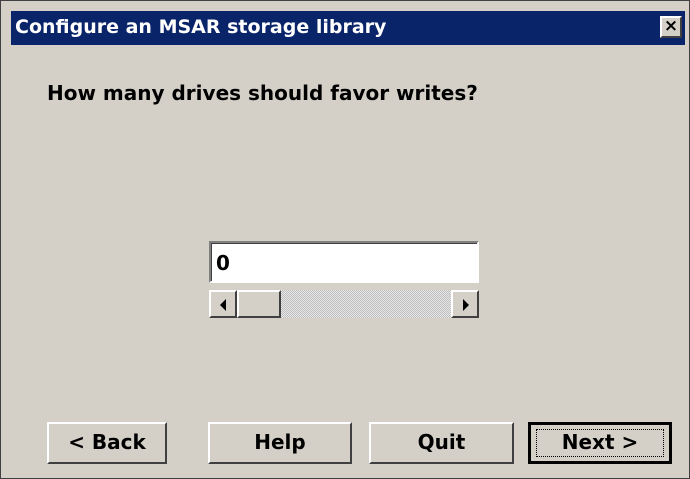  What do you see at coordinates (262, 93) in the screenshot?
I see `drive-write-question: How many drives should favor writes?` at bounding box center [262, 93].